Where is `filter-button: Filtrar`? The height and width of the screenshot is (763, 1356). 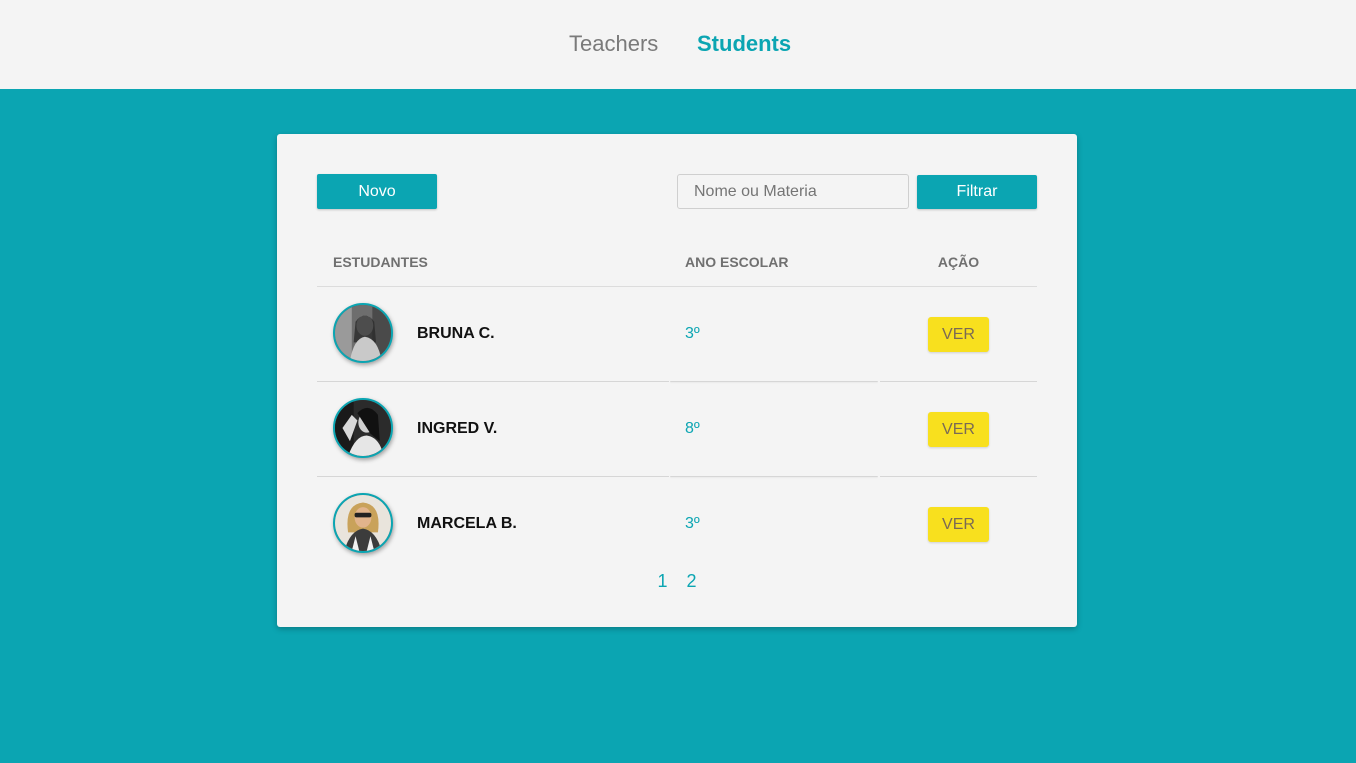 filter-button: Filtrar is located at coordinates (977, 192).